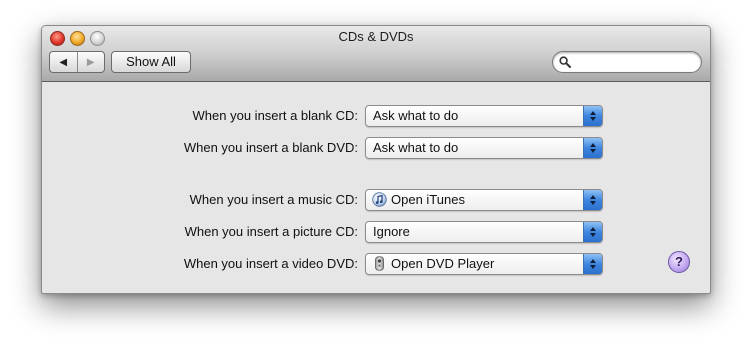  What do you see at coordinates (391, 231) in the screenshot?
I see `popup-value: Ignore` at bounding box center [391, 231].